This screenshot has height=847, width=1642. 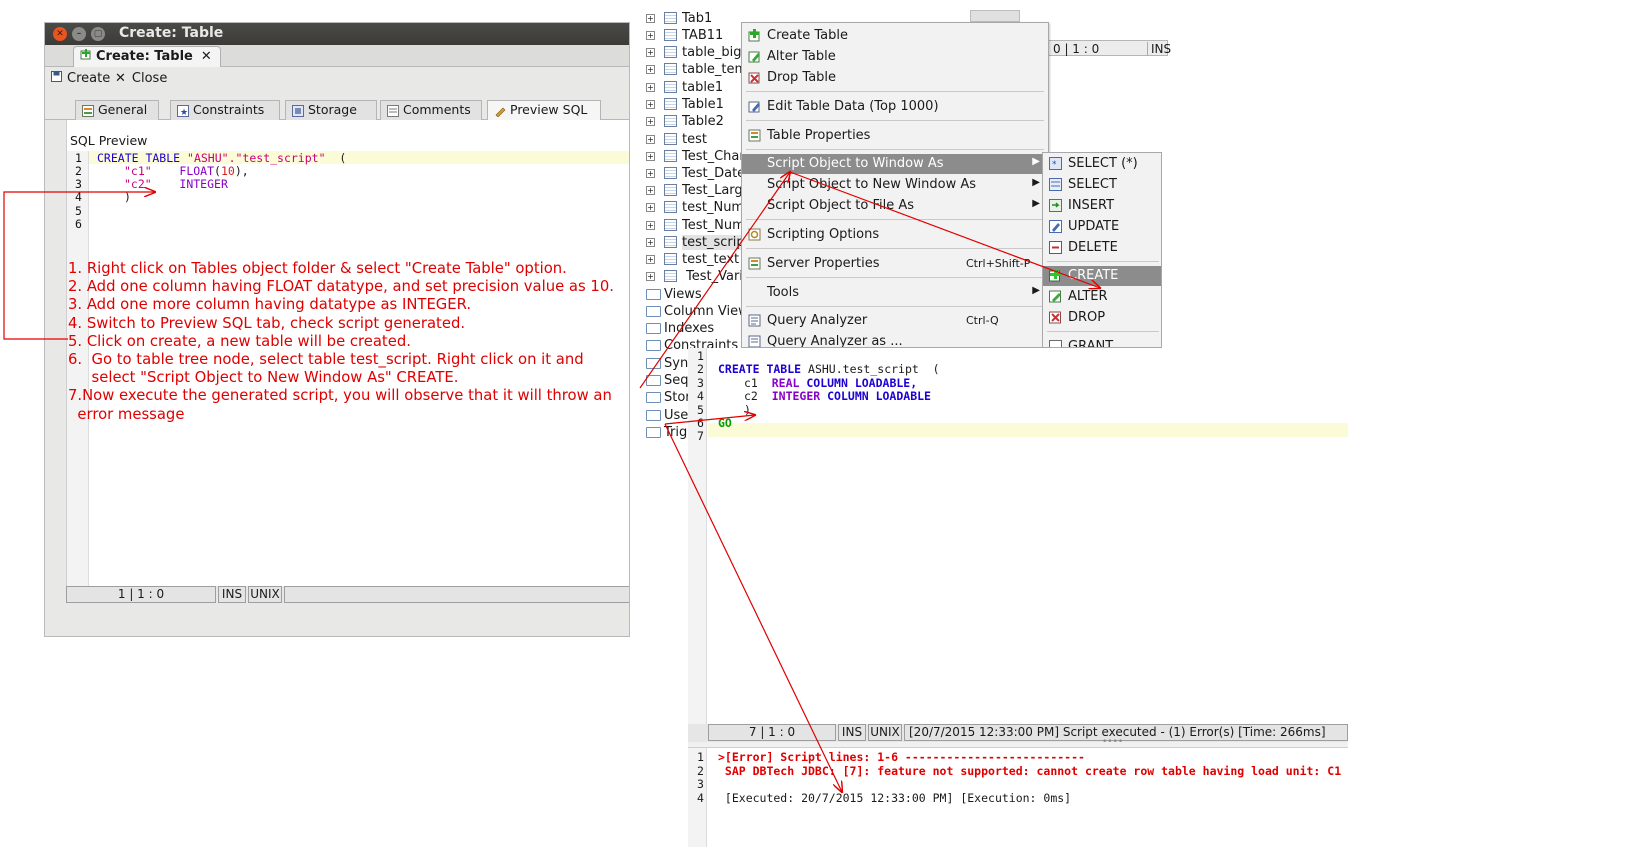 I want to click on submenu-item-select-all: * SELECT (*), so click(x=1102, y=164).